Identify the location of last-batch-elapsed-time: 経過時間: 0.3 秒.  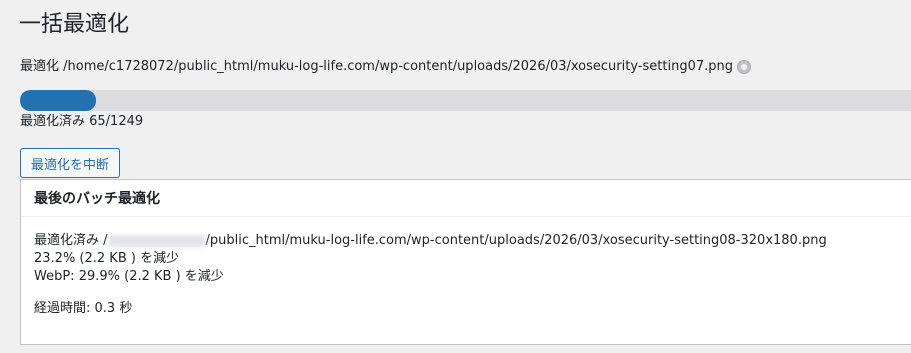
(83, 308).